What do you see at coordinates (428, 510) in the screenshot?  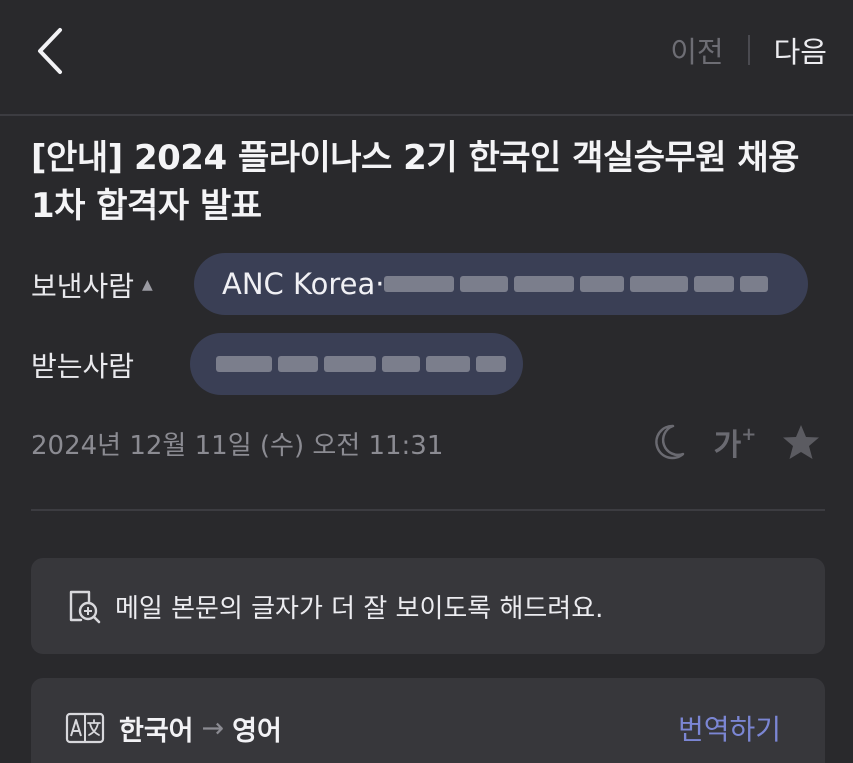 I see `header-divider` at bounding box center [428, 510].